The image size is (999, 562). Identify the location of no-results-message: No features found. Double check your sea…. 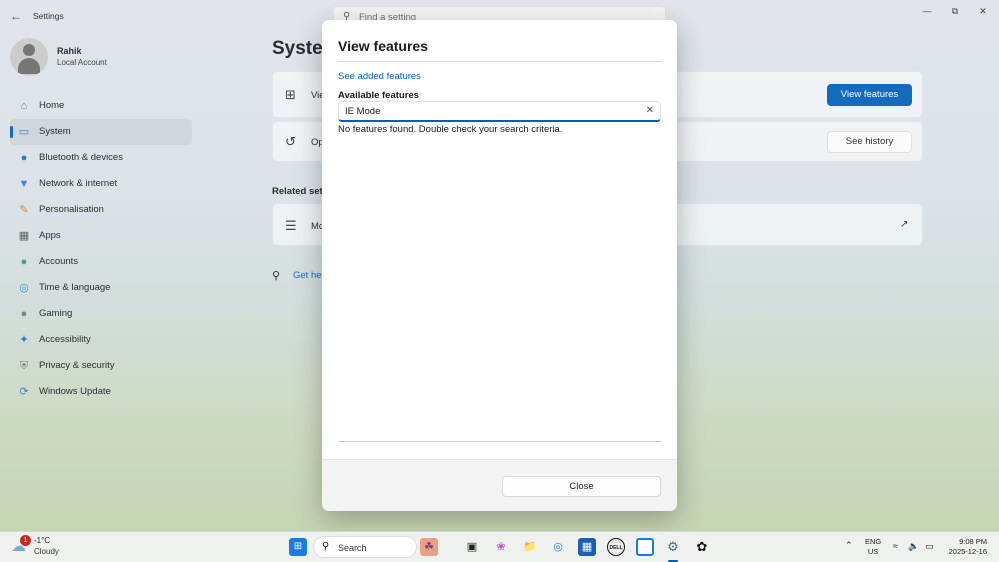
(450, 129).